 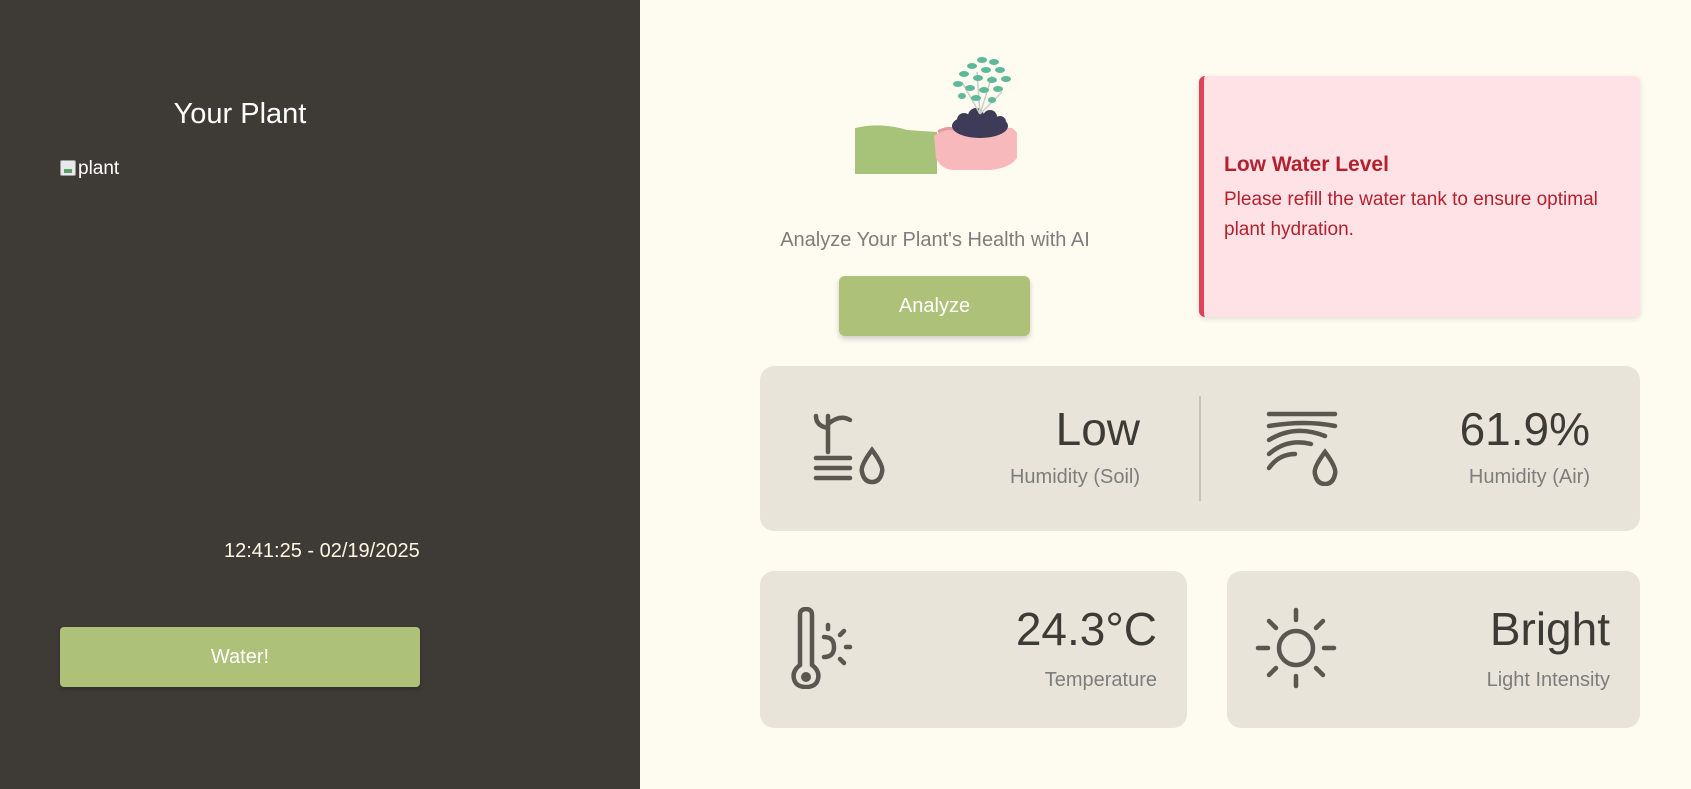 What do you see at coordinates (322, 551) in the screenshot?
I see `timestamp: 12:41:25 - 02/19/2025` at bounding box center [322, 551].